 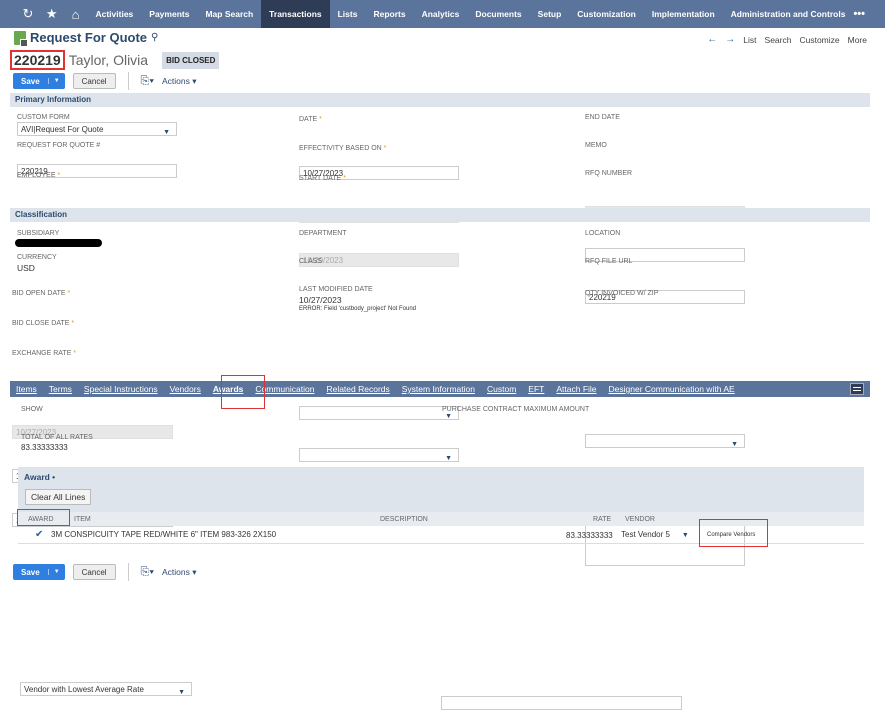 I want to click on purchase-max-input, so click(x=561, y=703).